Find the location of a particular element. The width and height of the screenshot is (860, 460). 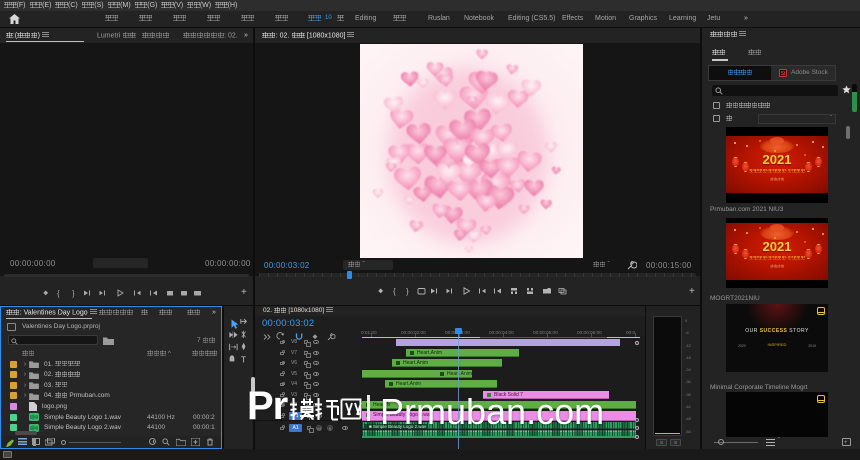

svg-text: T is located at coordinates (243, 359).